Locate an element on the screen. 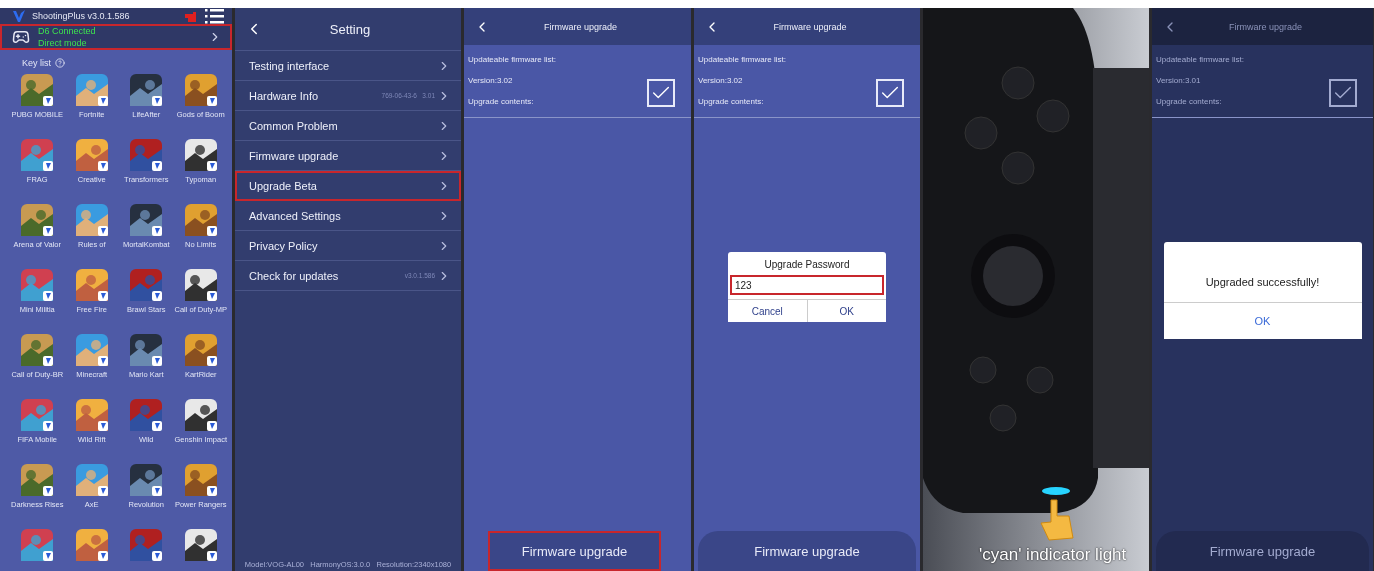 The height and width of the screenshot is (571, 1374). dialog-button: OK is located at coordinates (846, 311).